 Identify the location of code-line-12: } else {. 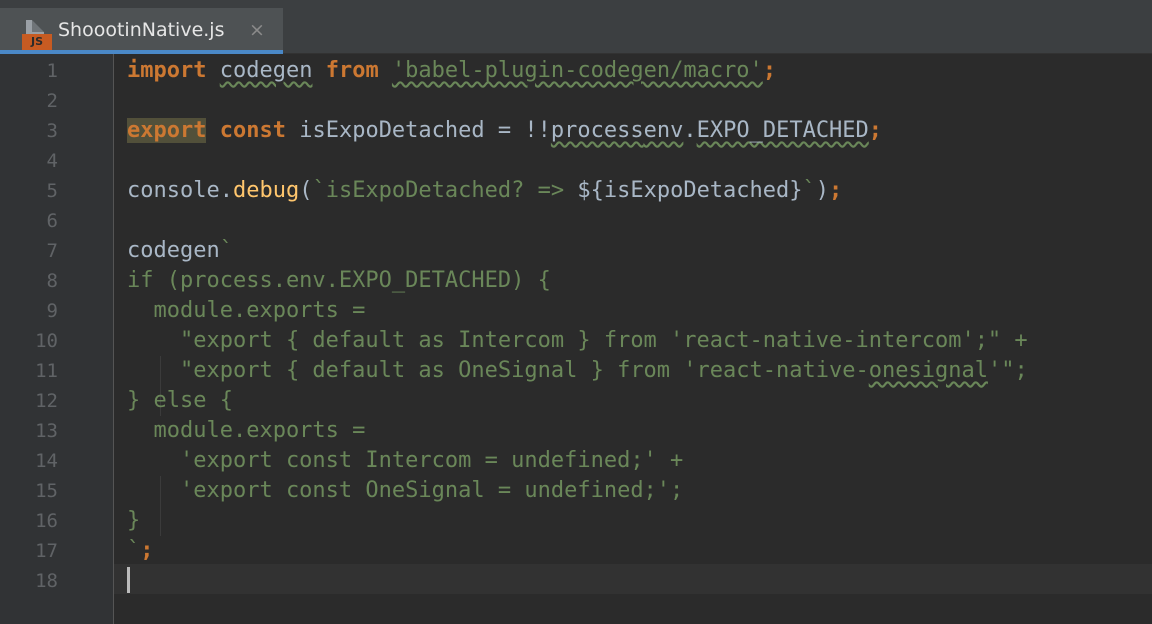
(180, 400).